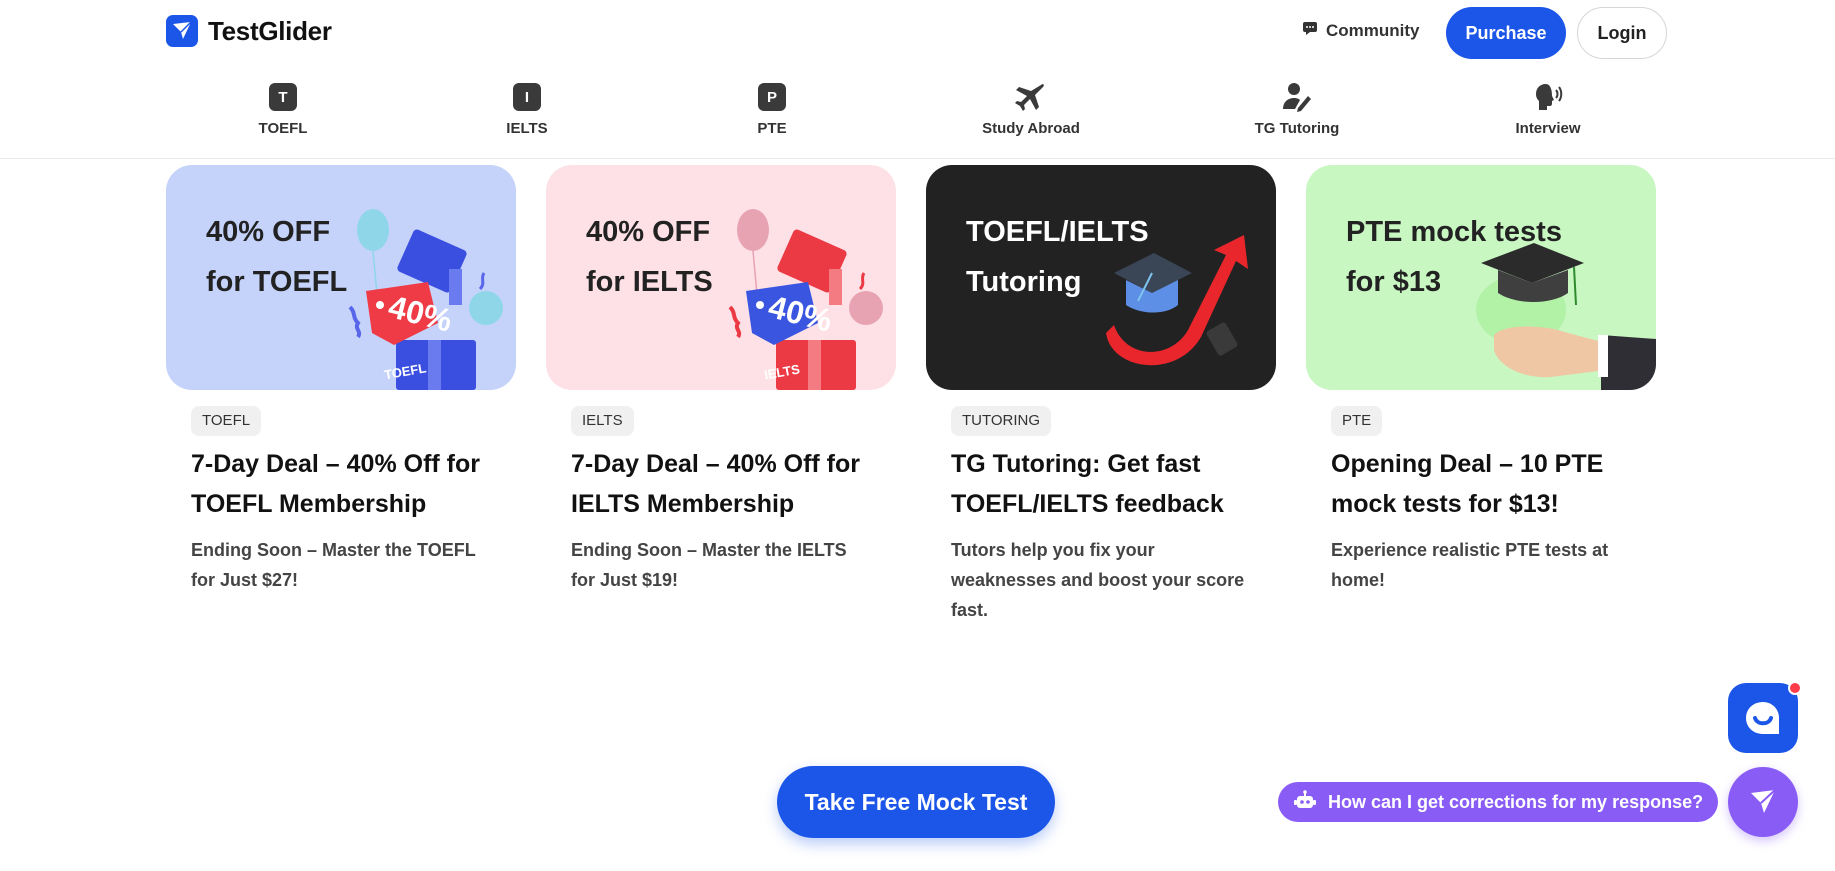 This screenshot has width=1835, height=871. I want to click on nav-item-pte: P PTE, so click(772, 109).